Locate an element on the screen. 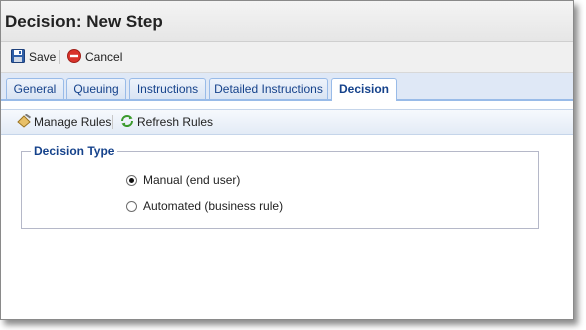 The height and width of the screenshot is (330, 586). rules-toolbar: Manage Rules Refresh Rules is located at coordinates (287, 122).